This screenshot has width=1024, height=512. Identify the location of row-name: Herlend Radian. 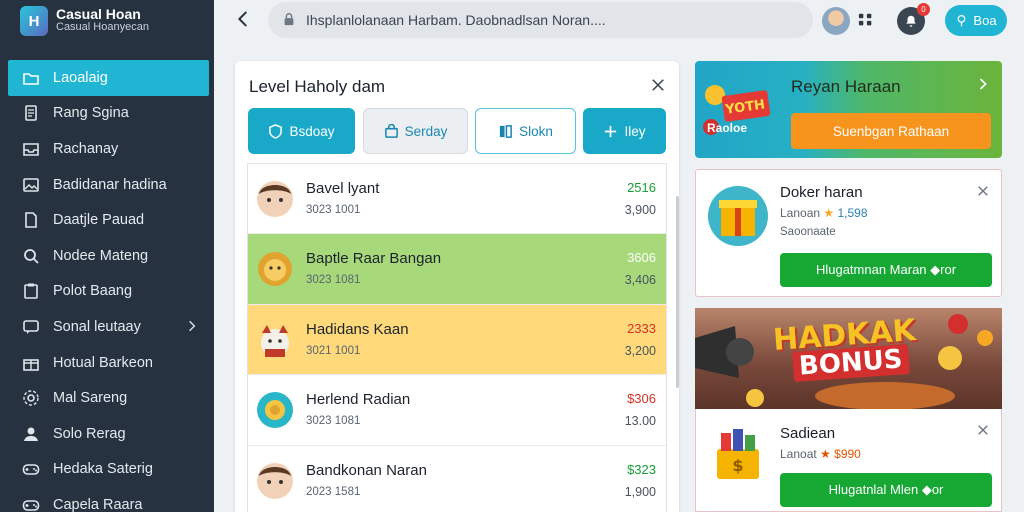
(358, 400).